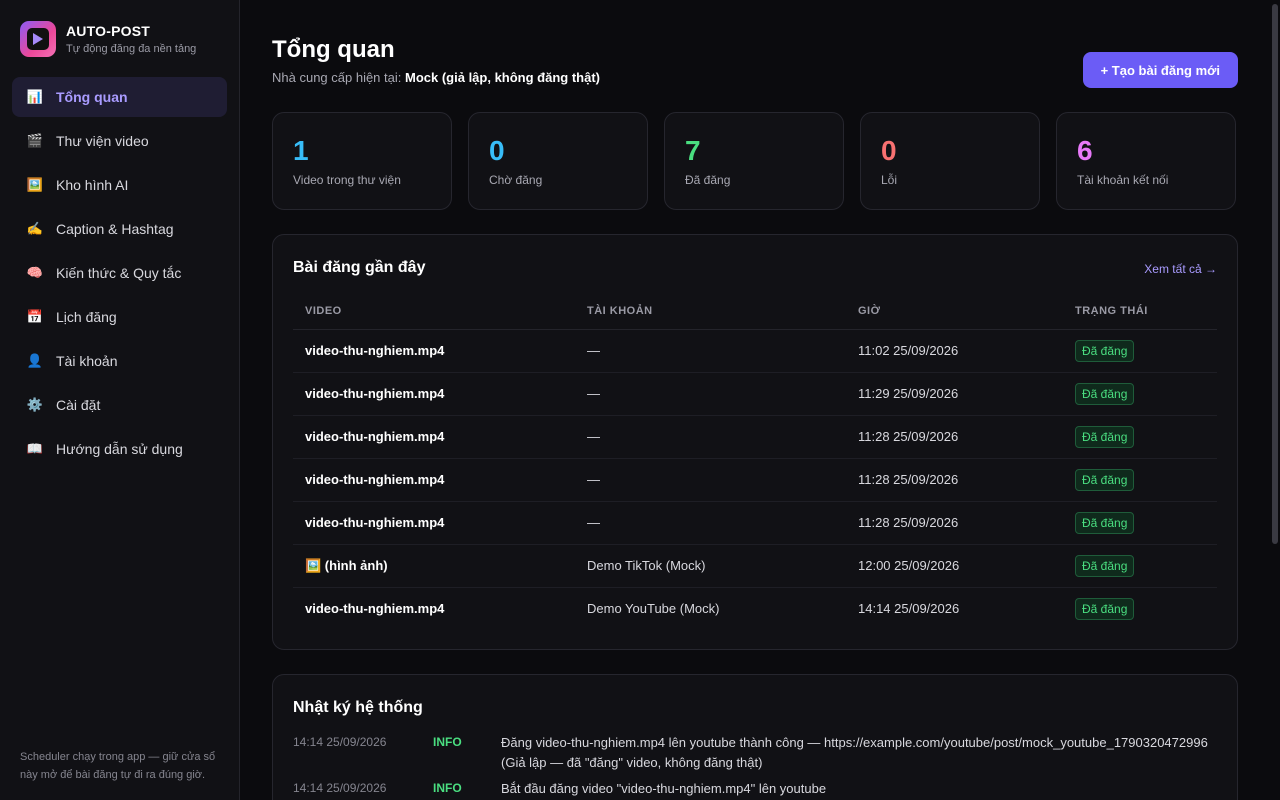 The image size is (1280, 800). I want to click on sidebar-item-label: Kiến thức & Quy tắc, so click(119, 273).